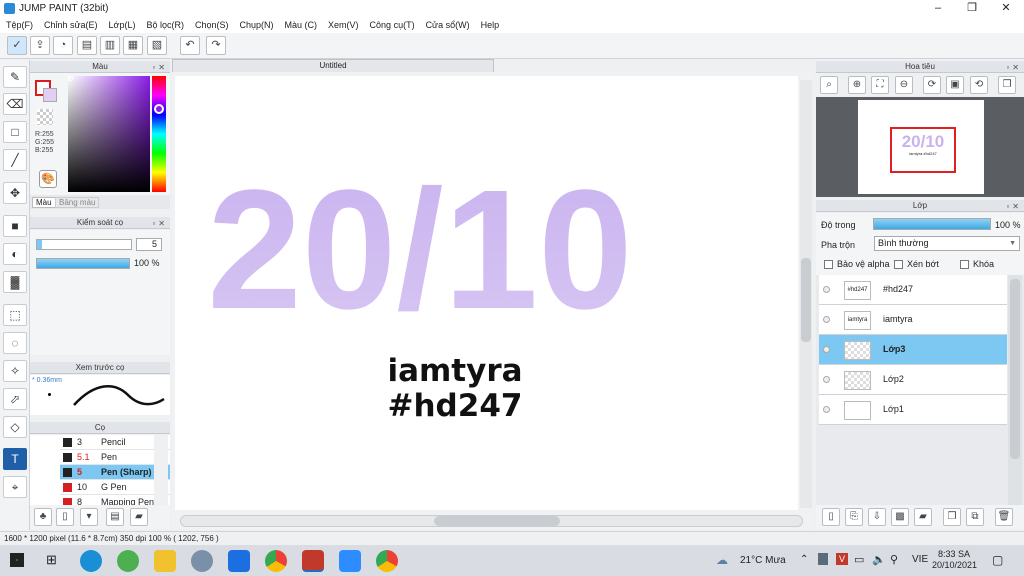 The width and height of the screenshot is (1024, 576). What do you see at coordinates (83, 263) in the screenshot?
I see `brush-opacity-slider` at bounding box center [83, 263].